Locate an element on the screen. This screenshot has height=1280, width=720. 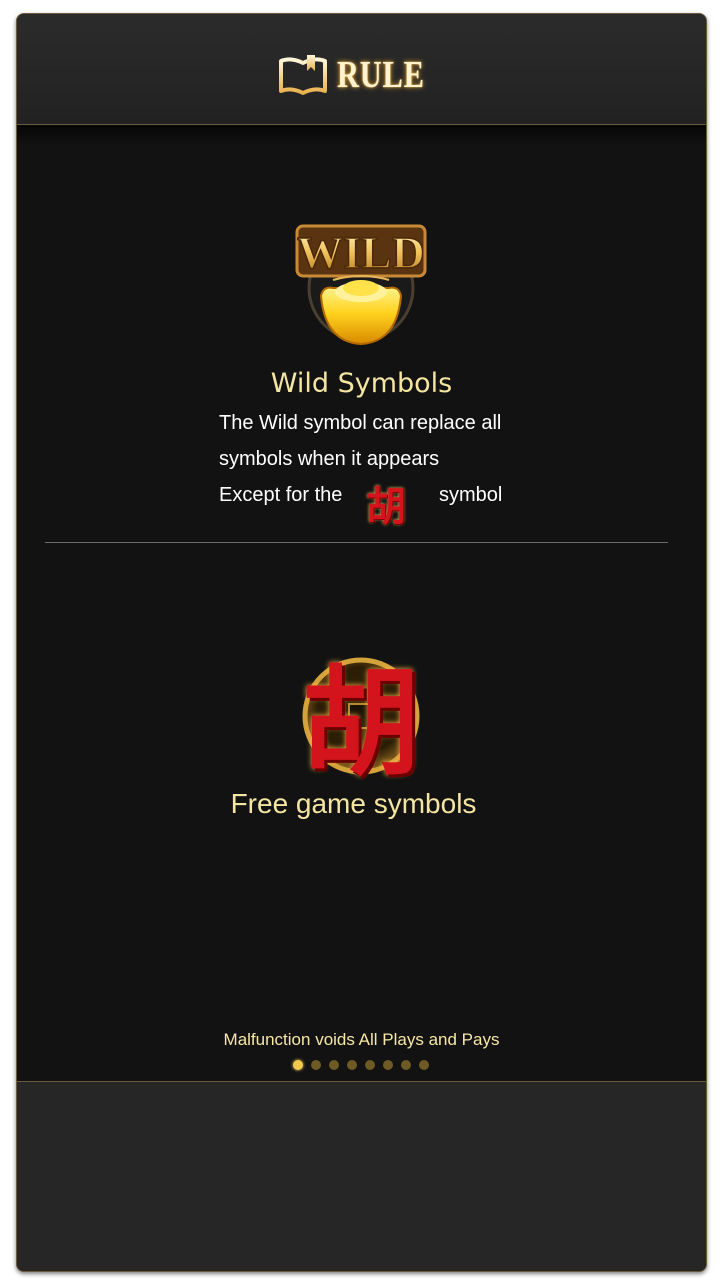
page-title: RULE is located at coordinates (380, 75).